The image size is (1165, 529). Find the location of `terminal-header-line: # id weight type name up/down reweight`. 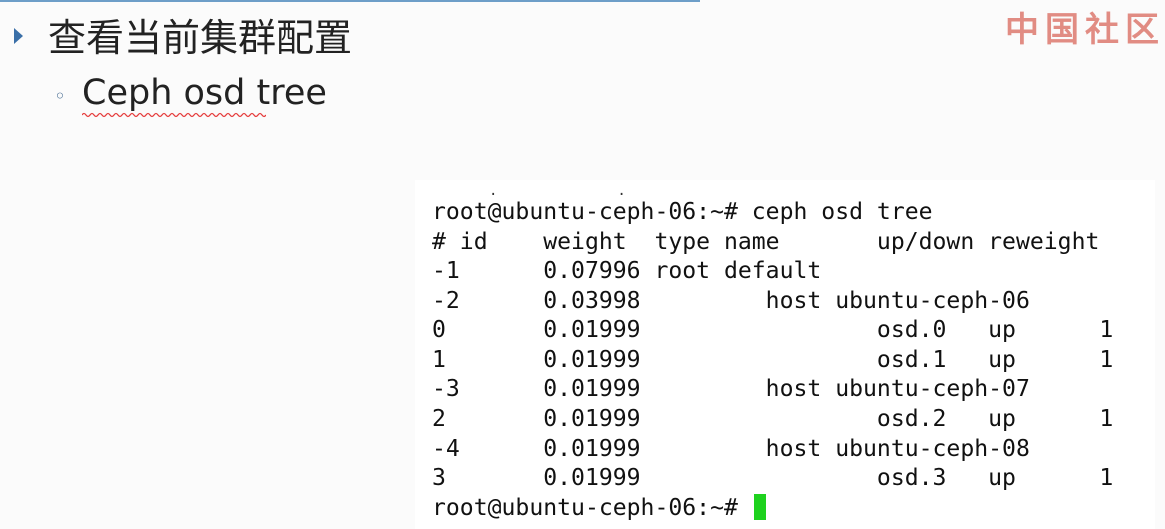

terminal-header-line: # id weight type name up/down reweight is located at coordinates (766, 242).